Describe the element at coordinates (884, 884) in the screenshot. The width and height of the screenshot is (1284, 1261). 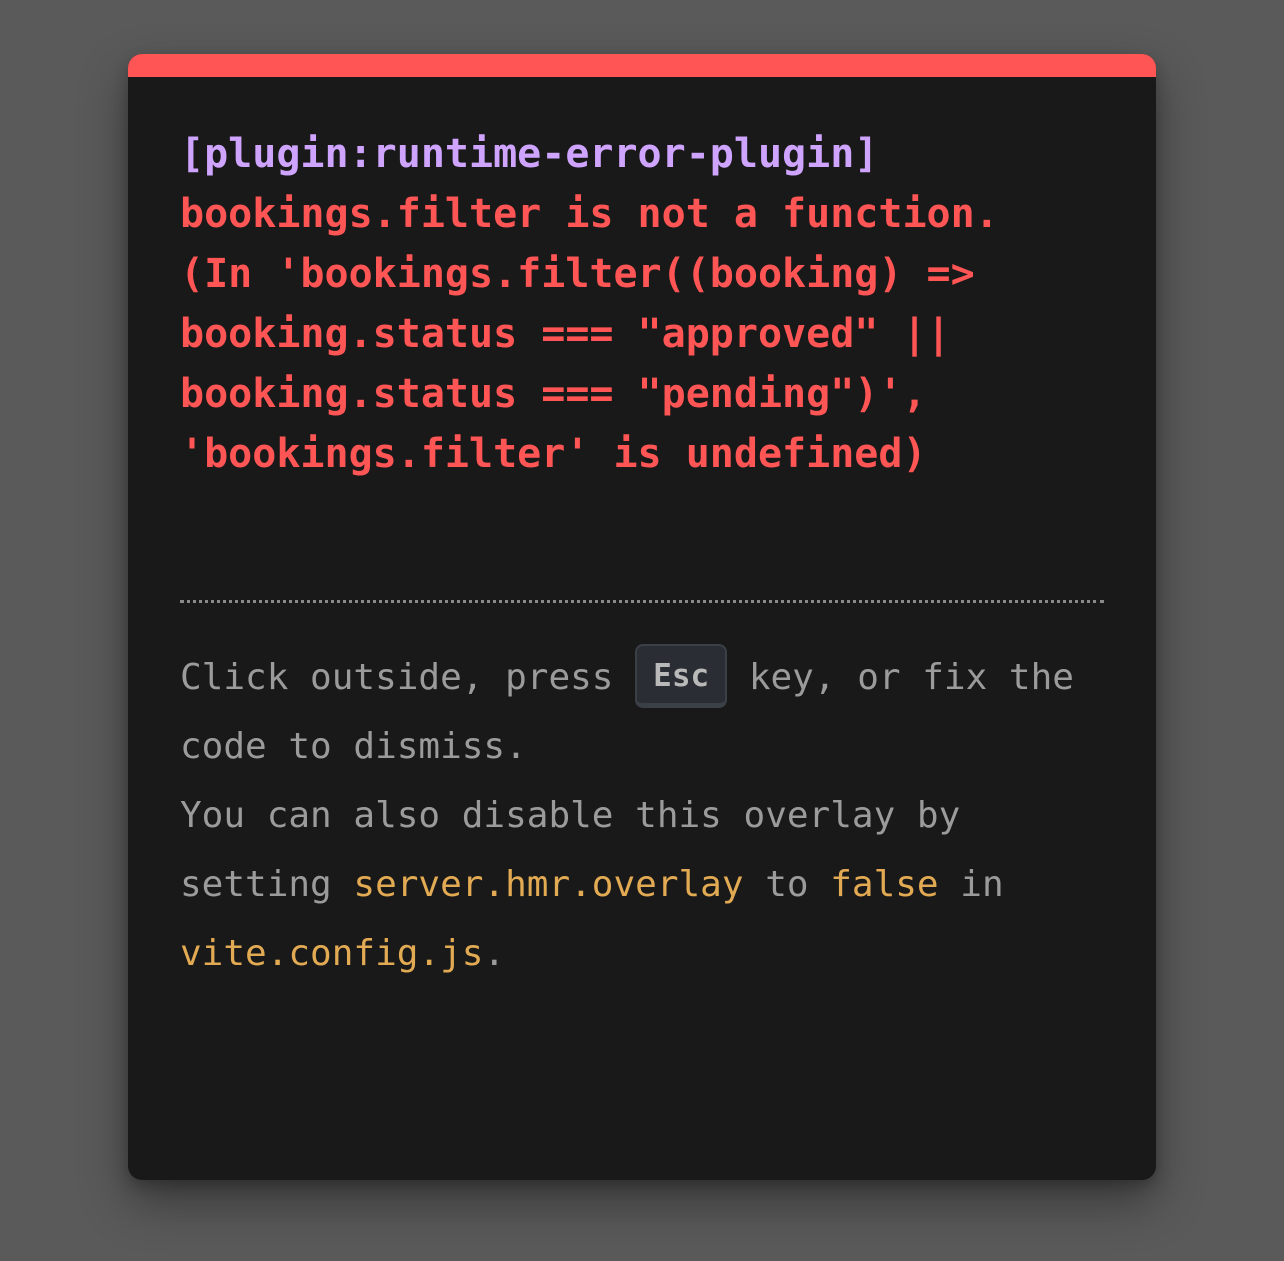
I see `config-value: false` at that location.